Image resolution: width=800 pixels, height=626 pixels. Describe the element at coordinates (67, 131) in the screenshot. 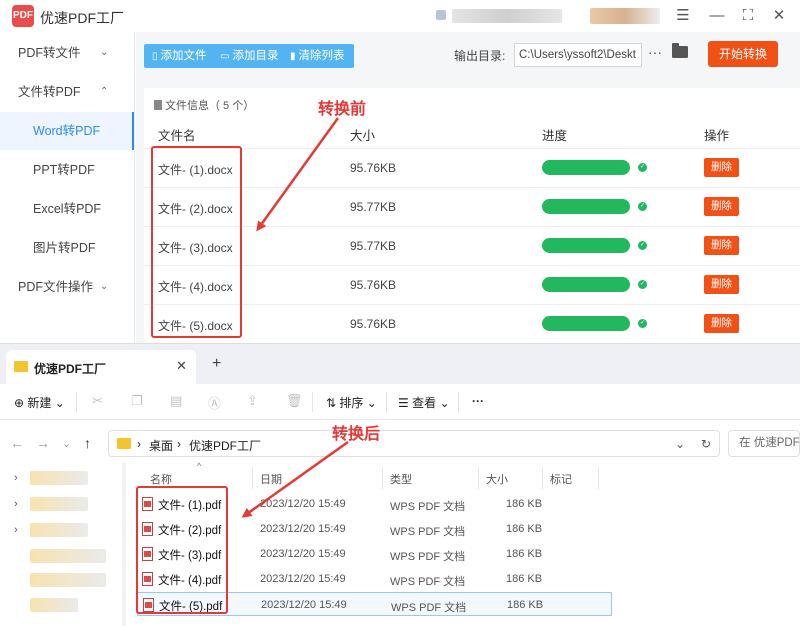

I see `sidebar-item-word-to-pdf: Word转PDF` at that location.